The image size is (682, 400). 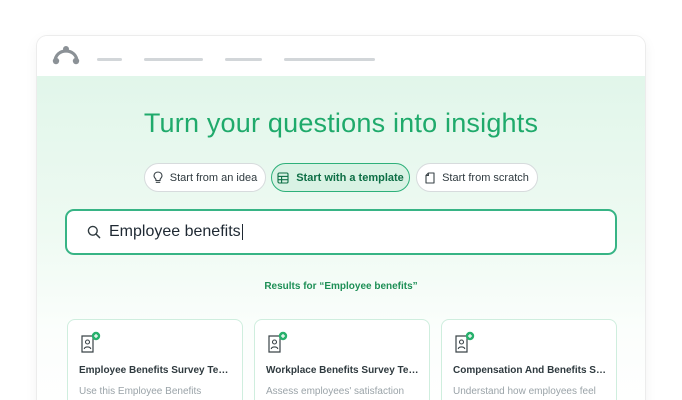 I want to click on results-heading: Results for “Employee benefits”, so click(x=341, y=286).